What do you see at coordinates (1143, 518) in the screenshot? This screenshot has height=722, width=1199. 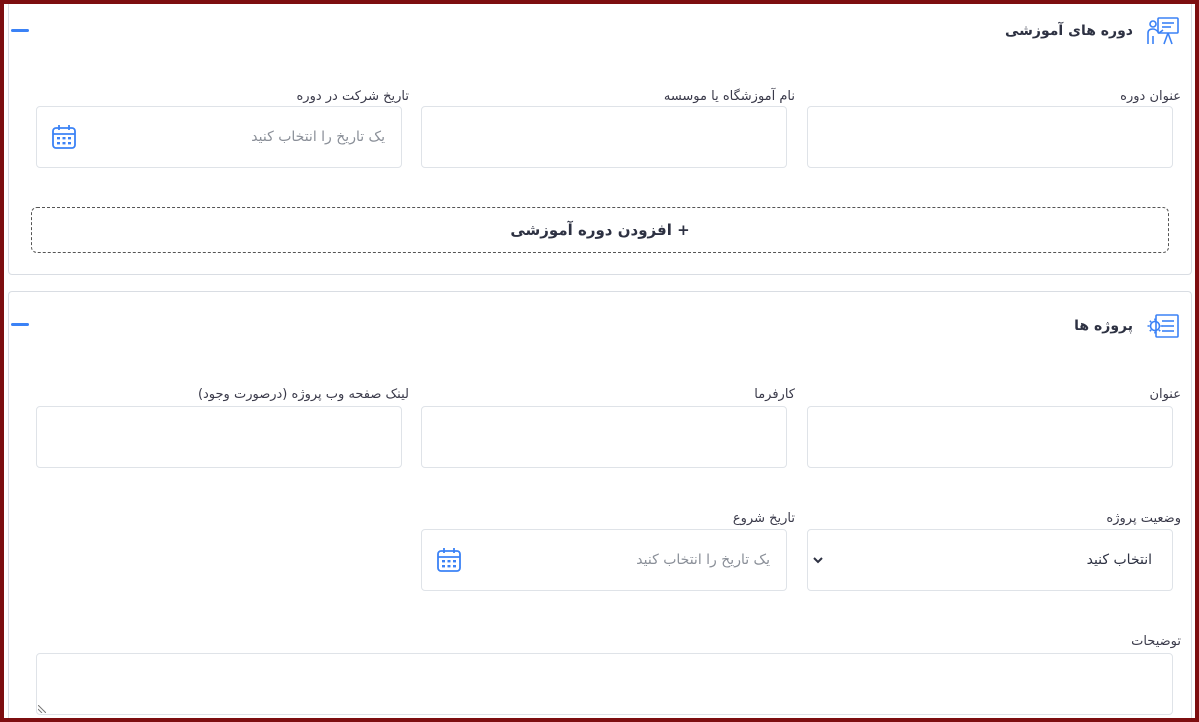 I see `project-status-label: وضعیت پروژه` at bounding box center [1143, 518].